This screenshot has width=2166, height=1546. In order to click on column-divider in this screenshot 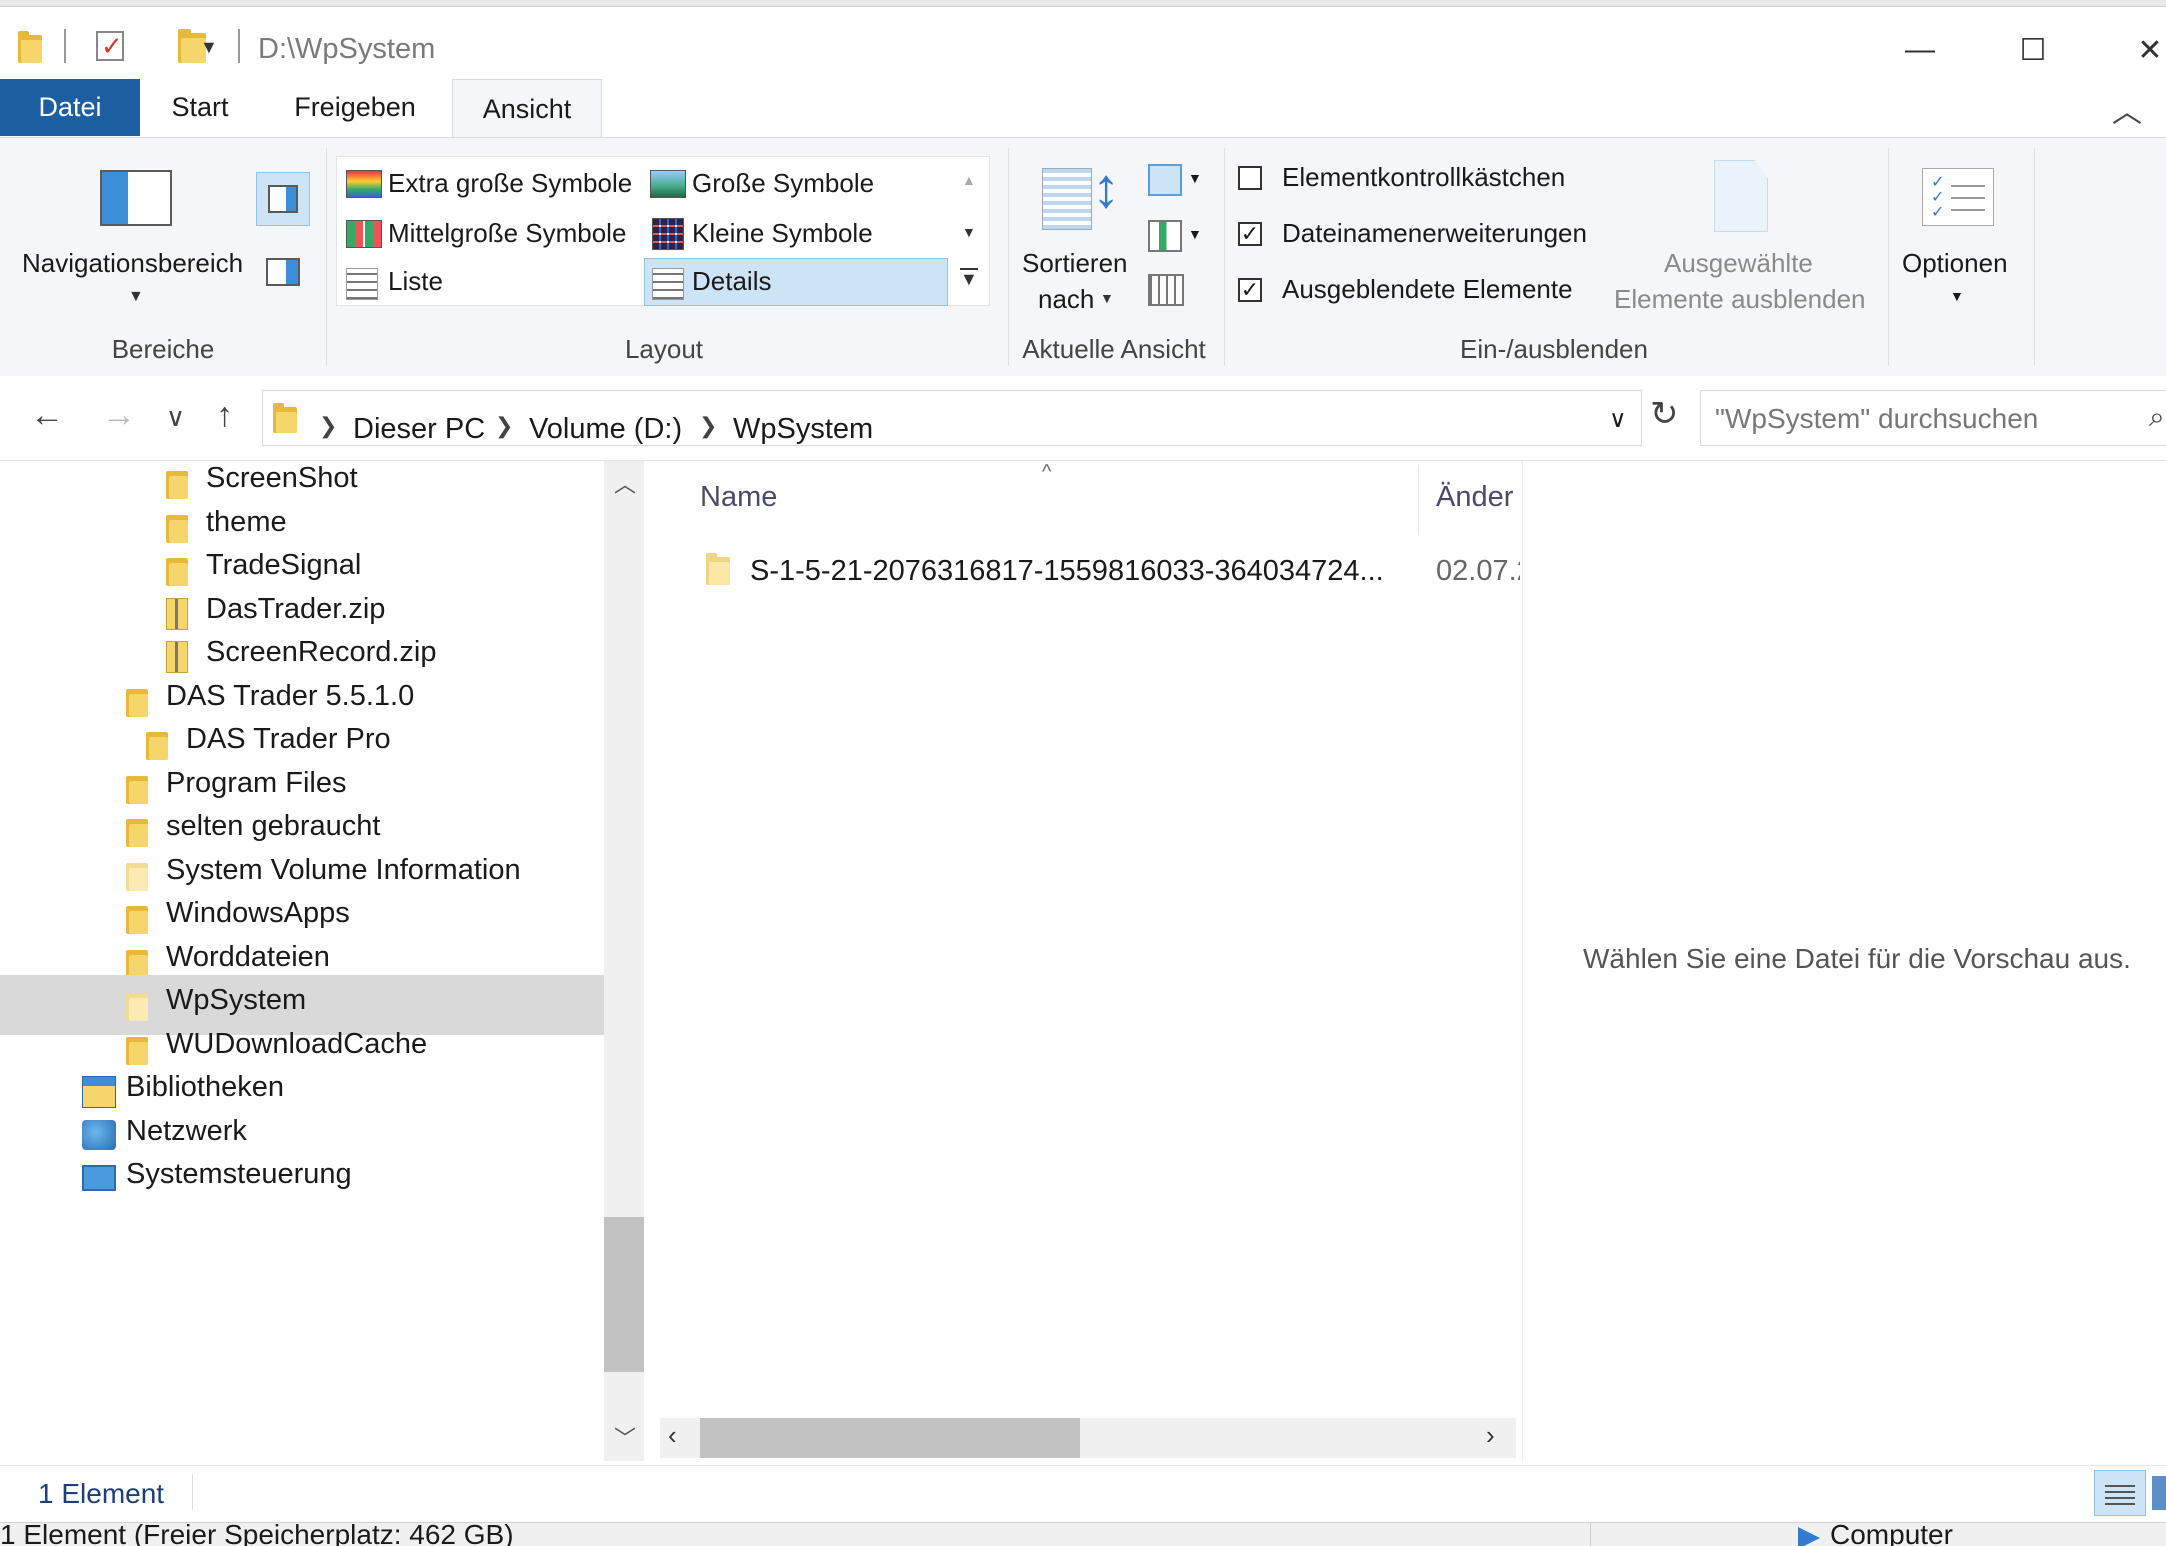, I will do `click(1418, 500)`.